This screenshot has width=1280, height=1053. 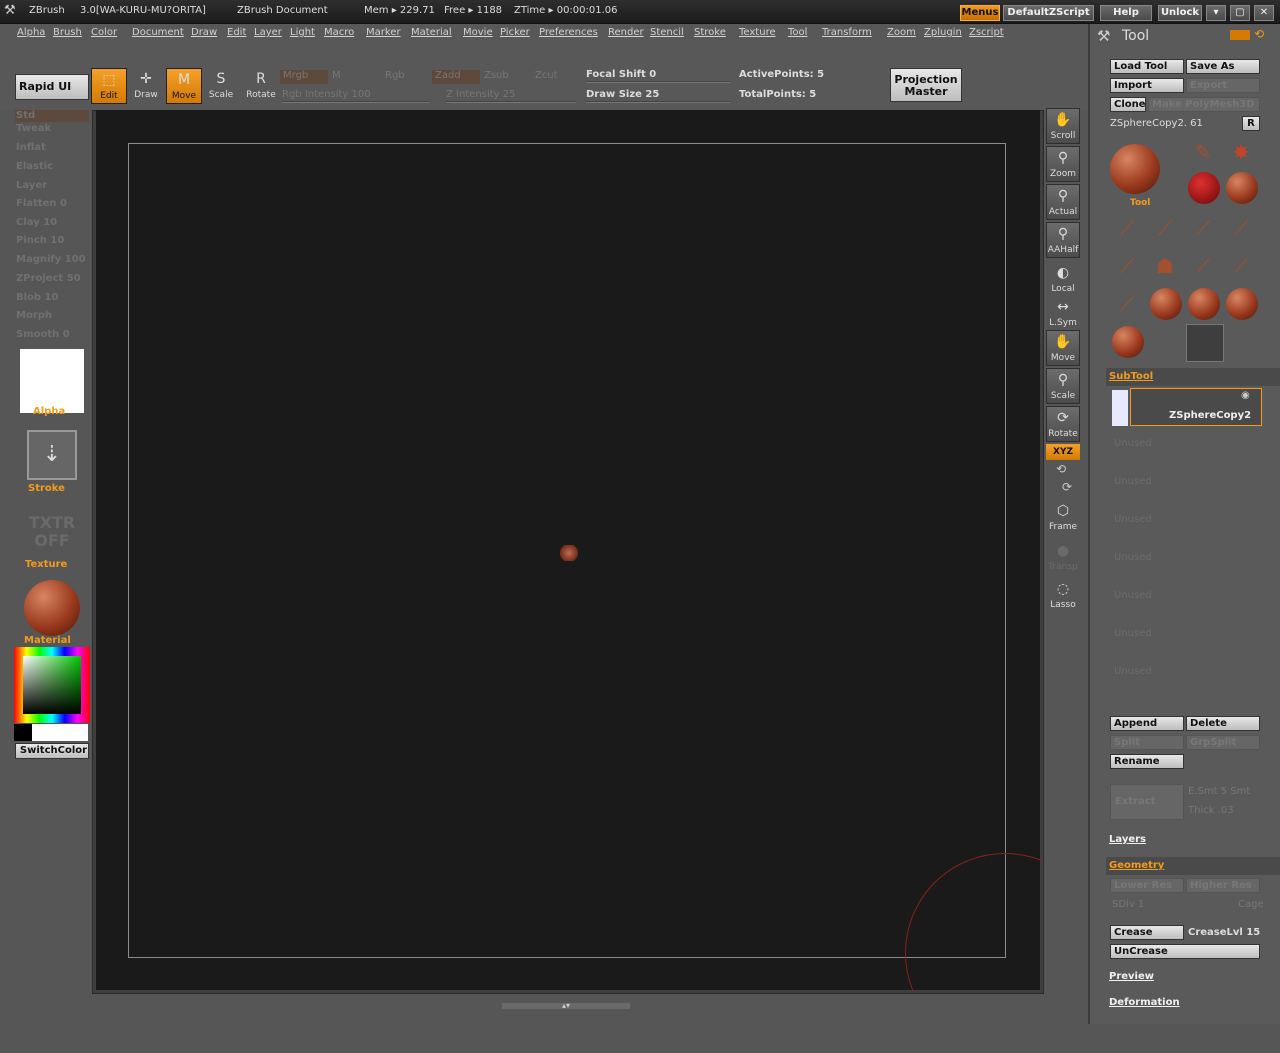 What do you see at coordinates (326, 94) in the screenshot?
I see `rgb-intensity-slider: Rgb Intensity 100` at bounding box center [326, 94].